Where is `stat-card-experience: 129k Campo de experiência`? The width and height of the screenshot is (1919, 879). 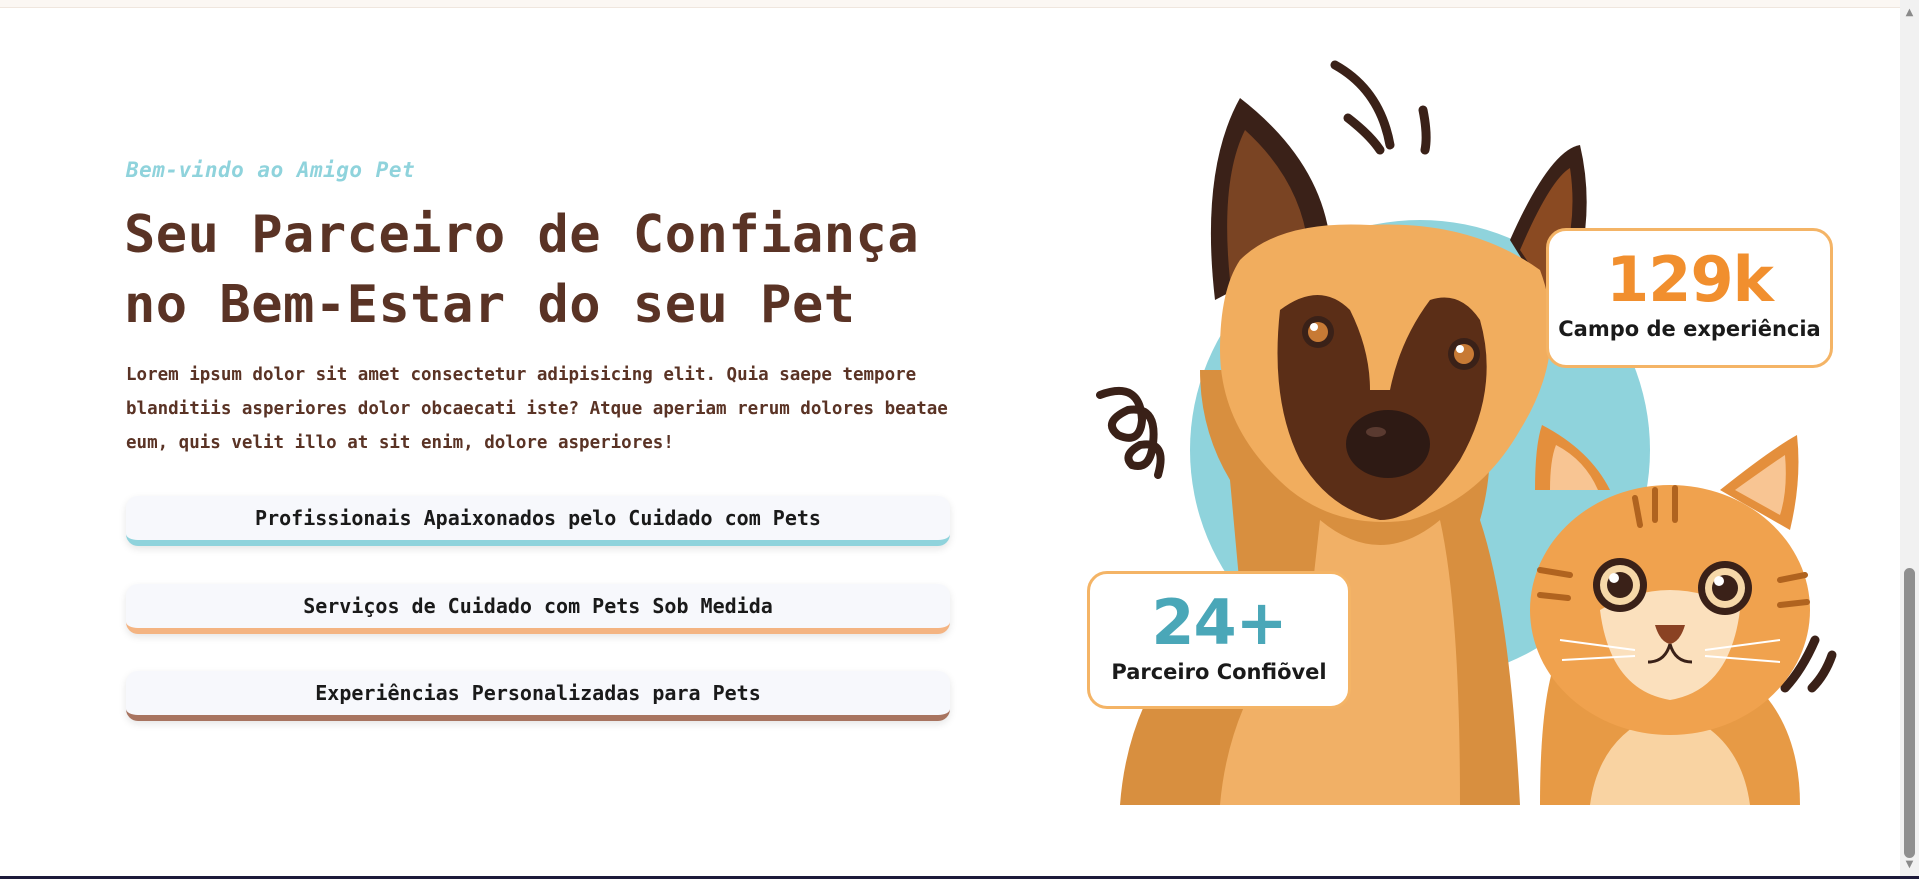 stat-card-experience: 129k Campo de experiência is located at coordinates (1689, 298).